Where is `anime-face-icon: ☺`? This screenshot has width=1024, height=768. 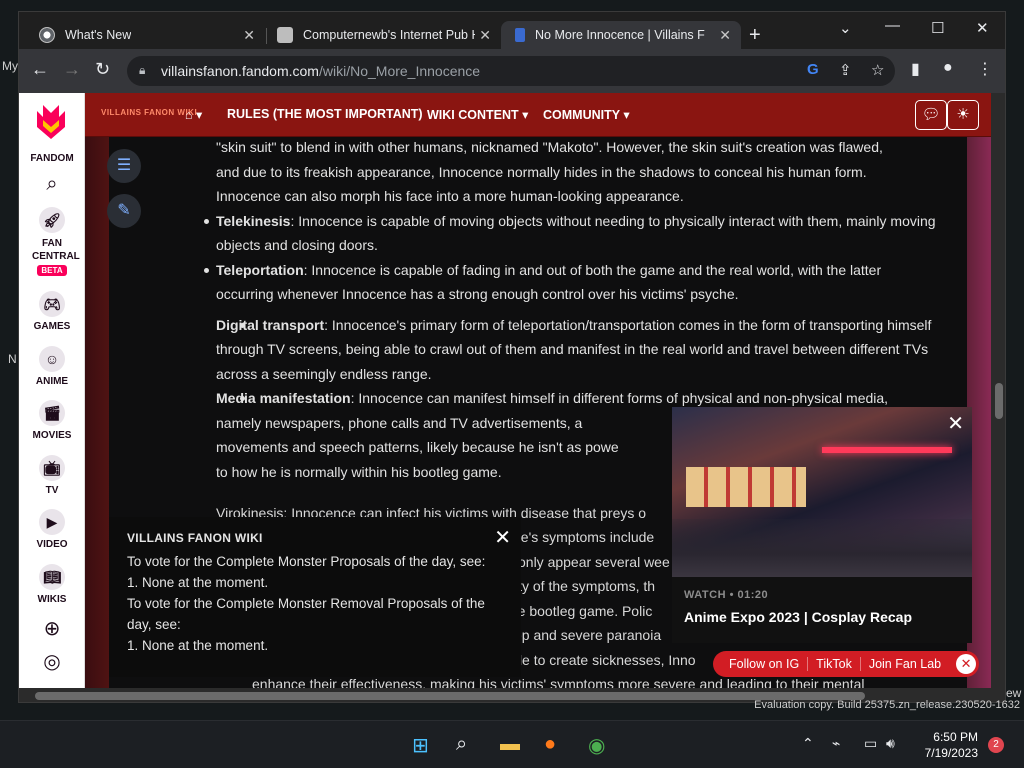 anime-face-icon: ☺ is located at coordinates (52, 359).